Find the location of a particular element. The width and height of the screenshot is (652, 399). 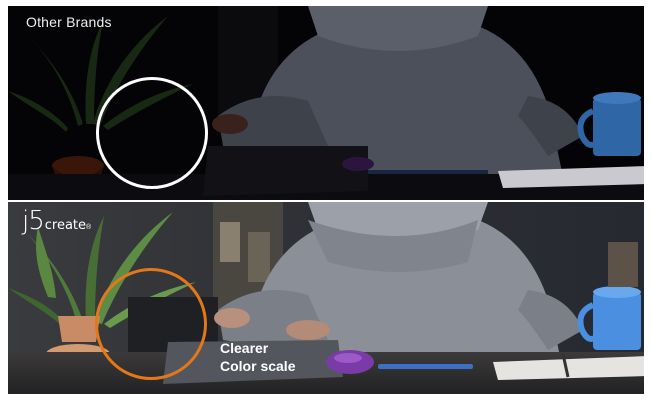

logo-j5: j5 is located at coordinates (33, 221).